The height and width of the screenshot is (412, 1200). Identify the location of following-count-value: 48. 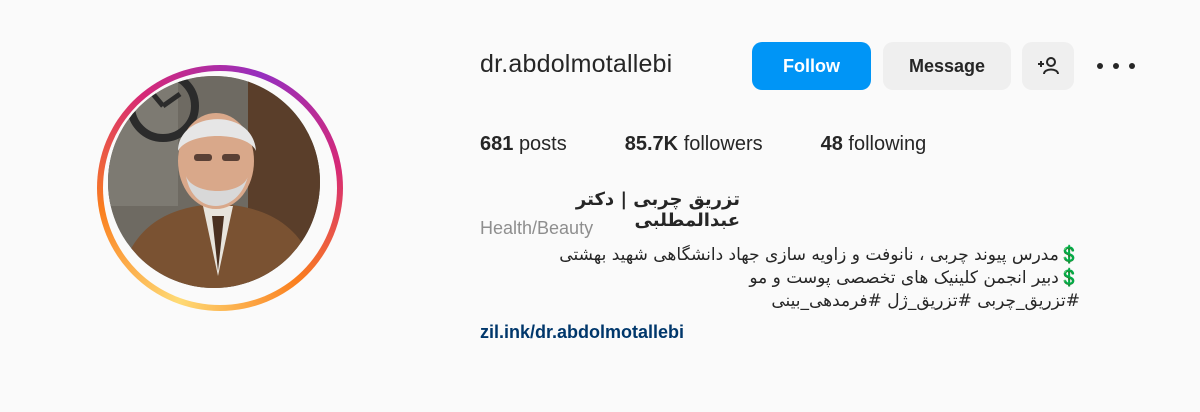
(831, 144).